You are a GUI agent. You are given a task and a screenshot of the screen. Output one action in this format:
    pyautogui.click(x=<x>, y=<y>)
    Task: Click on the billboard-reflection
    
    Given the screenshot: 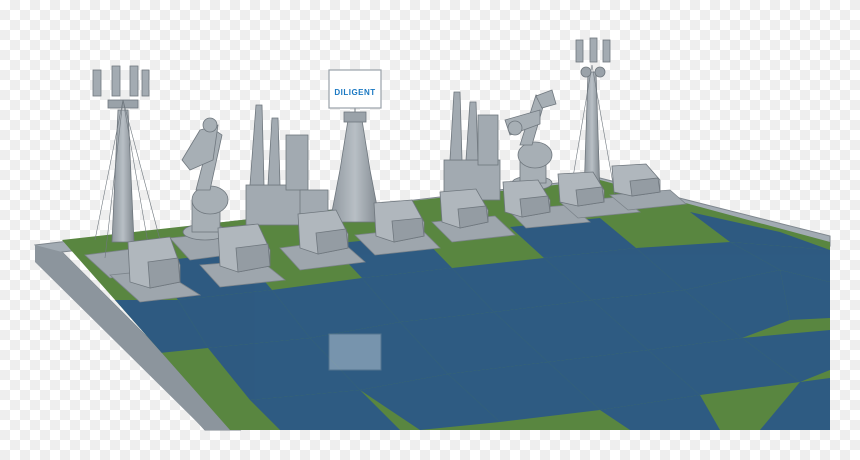 What is the action you would take?
    pyautogui.click(x=355, y=352)
    